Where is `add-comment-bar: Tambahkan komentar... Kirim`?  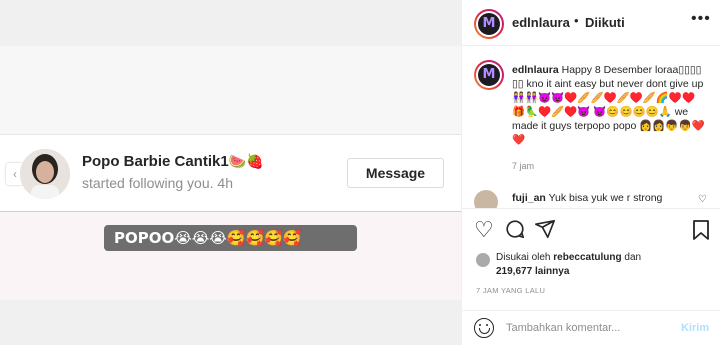 add-comment-bar: Tambahkan komentar... Kirim is located at coordinates (591, 327).